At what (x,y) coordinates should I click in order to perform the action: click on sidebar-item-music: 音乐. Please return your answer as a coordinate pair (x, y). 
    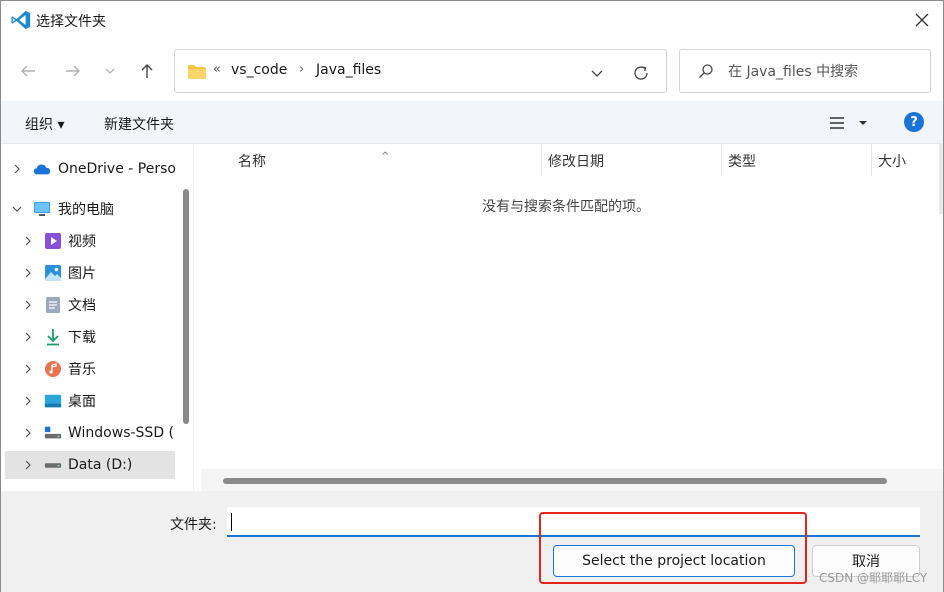
    Looking at the image, I should click on (89, 369).